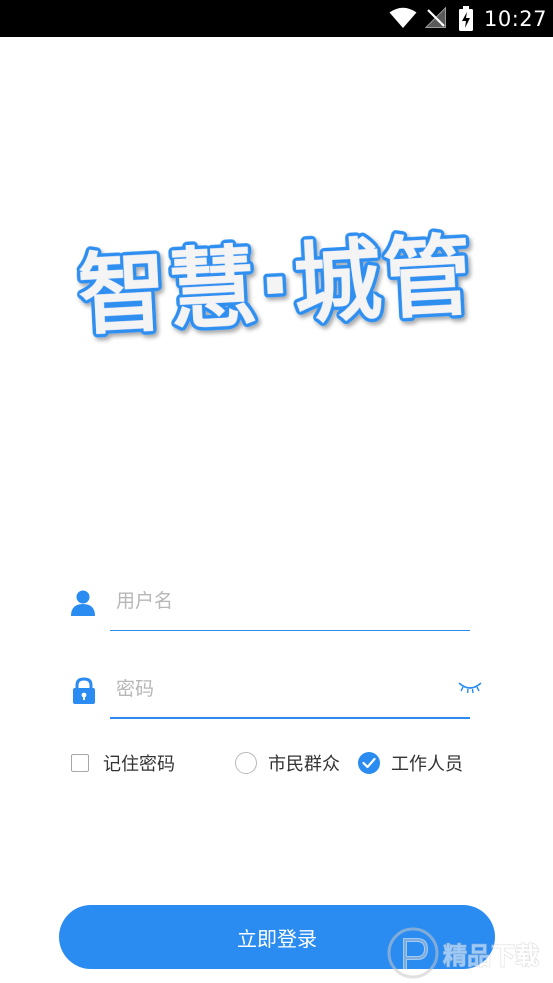 The width and height of the screenshot is (553, 983). Describe the element at coordinates (466, 18) in the screenshot. I see `battery-charging-icon` at that location.